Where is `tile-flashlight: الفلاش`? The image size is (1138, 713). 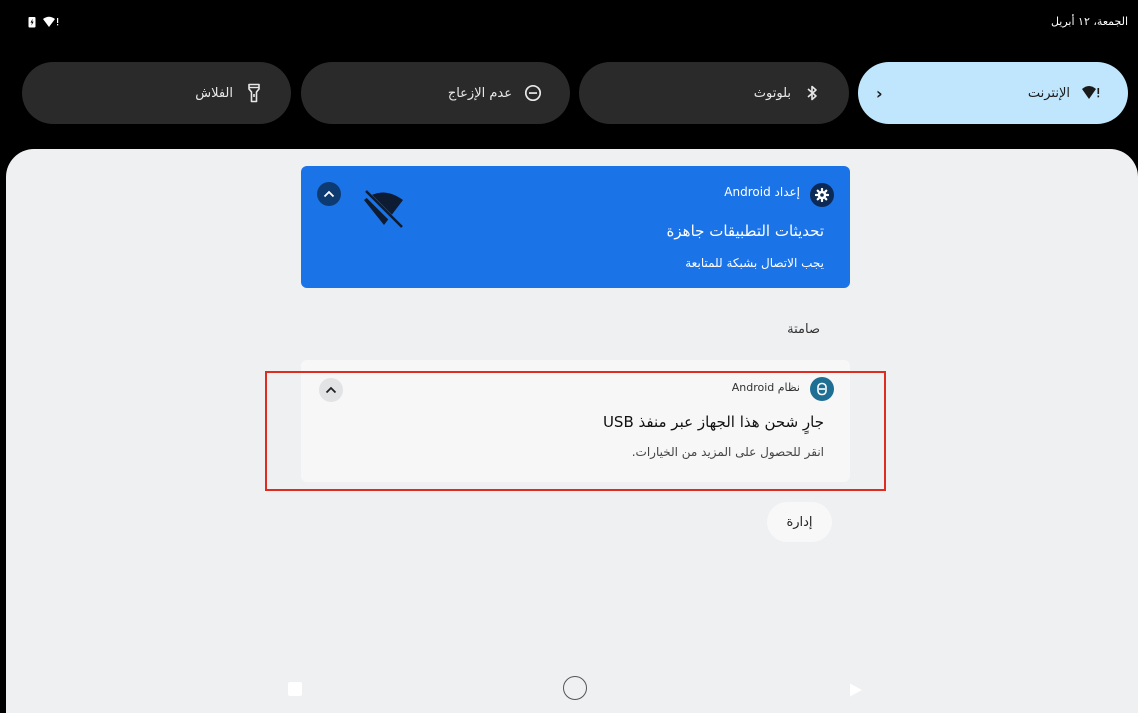 tile-flashlight: الفلاش is located at coordinates (156, 93).